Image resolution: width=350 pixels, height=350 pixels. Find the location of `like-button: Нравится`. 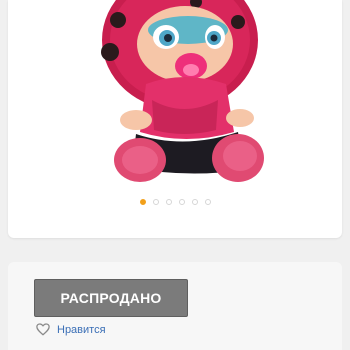

like-button: Нравится is located at coordinates (71, 329).